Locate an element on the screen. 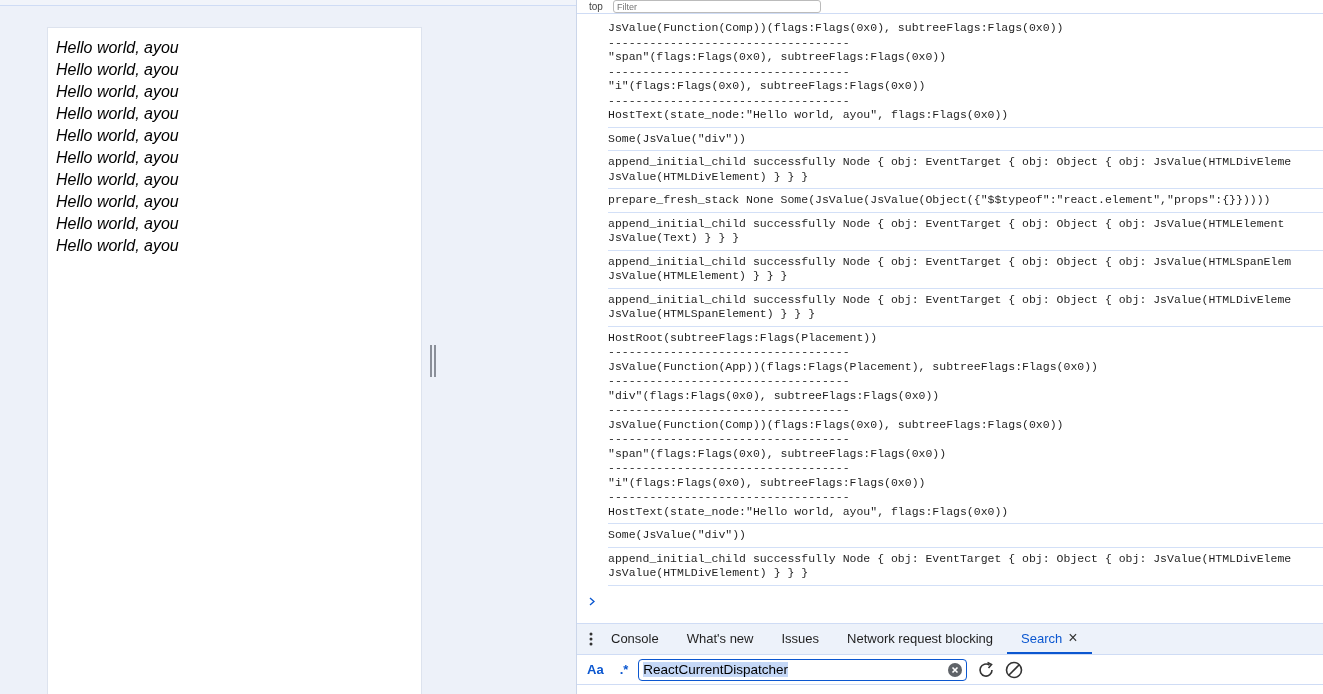 The height and width of the screenshot is (694, 1323). block-icon is located at coordinates (1014, 669).